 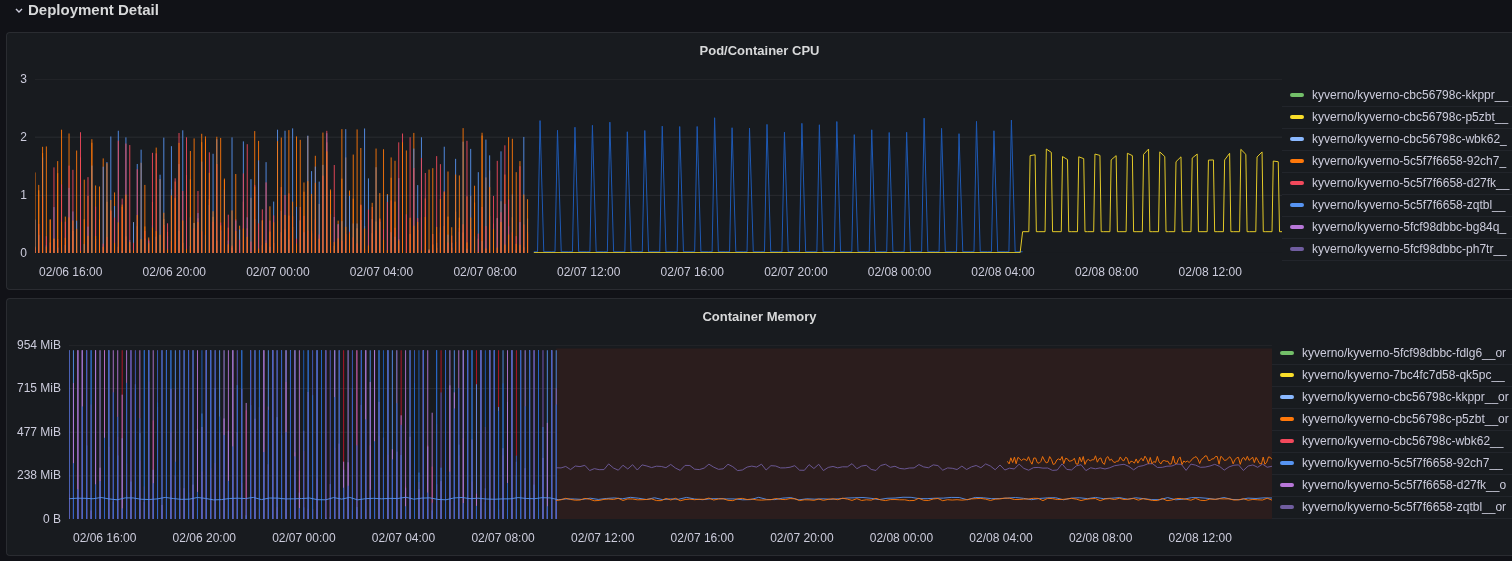 I want to click on legend-label: kyverno/kyverno-5c5f7f6658-92ch7_, so click(x=1409, y=161).